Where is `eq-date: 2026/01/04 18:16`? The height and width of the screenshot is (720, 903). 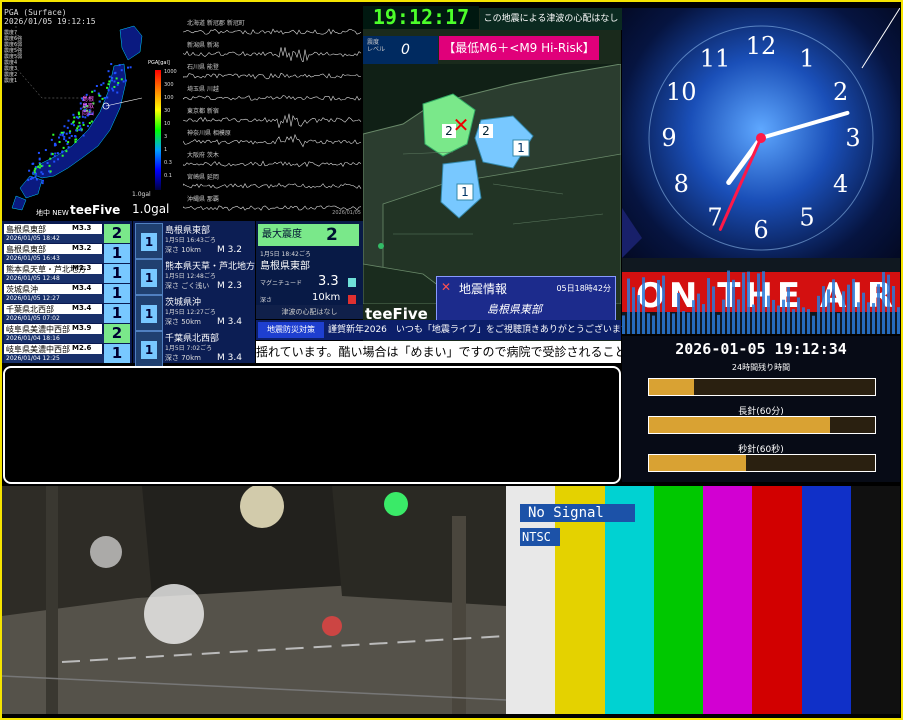
eq-date: 2026/01/04 18:16 is located at coordinates (54, 338).